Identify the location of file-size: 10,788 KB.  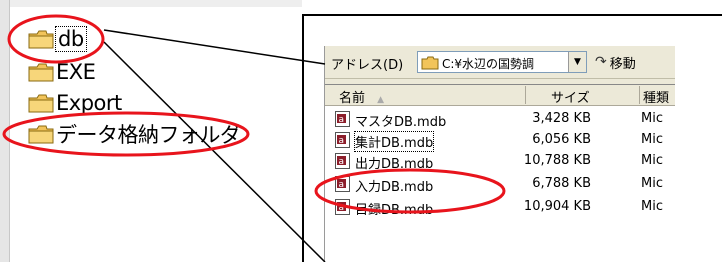
(557, 160).